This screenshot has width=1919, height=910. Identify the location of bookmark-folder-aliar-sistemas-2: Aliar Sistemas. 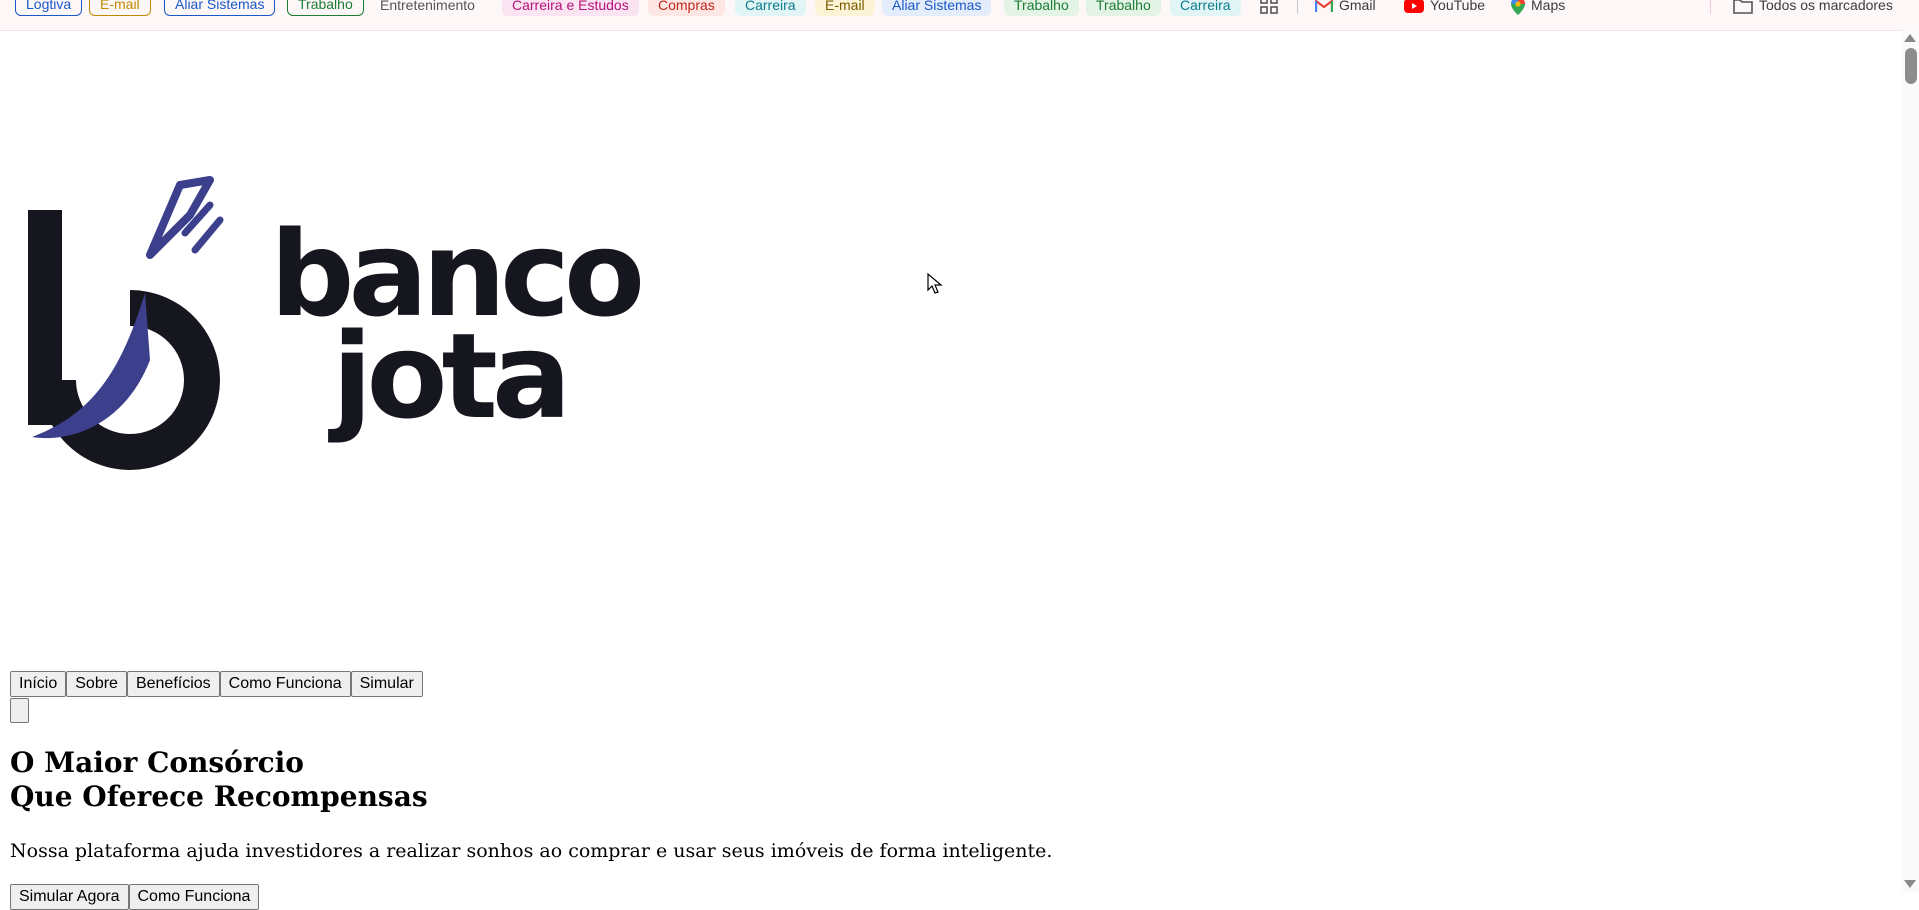
(937, 8).